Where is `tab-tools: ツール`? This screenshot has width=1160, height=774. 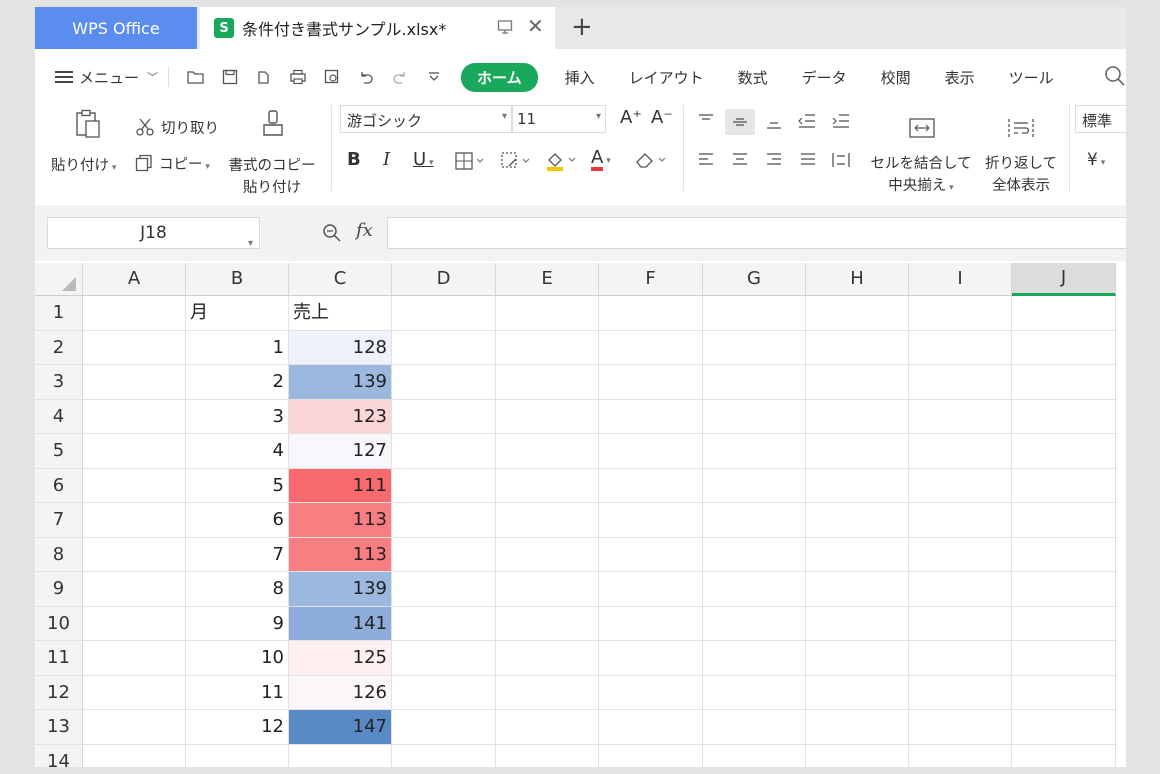 tab-tools: ツール is located at coordinates (1031, 77).